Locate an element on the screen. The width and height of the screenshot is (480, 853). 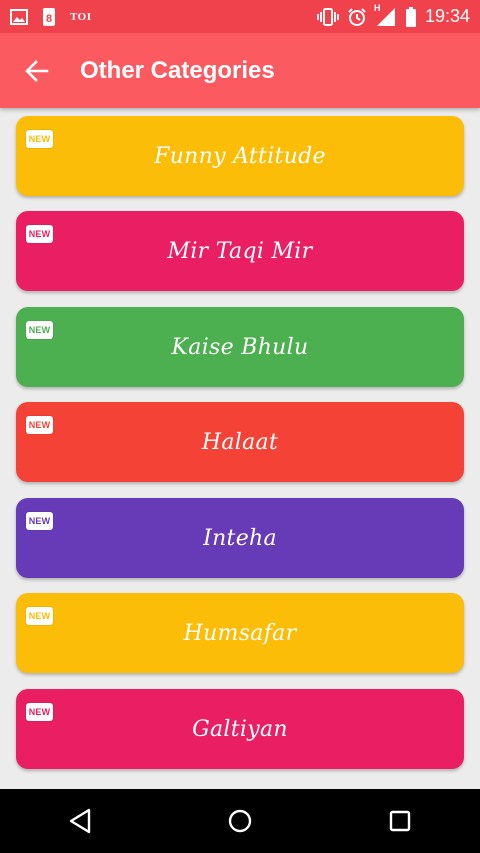
back-button is located at coordinates (37, 70).